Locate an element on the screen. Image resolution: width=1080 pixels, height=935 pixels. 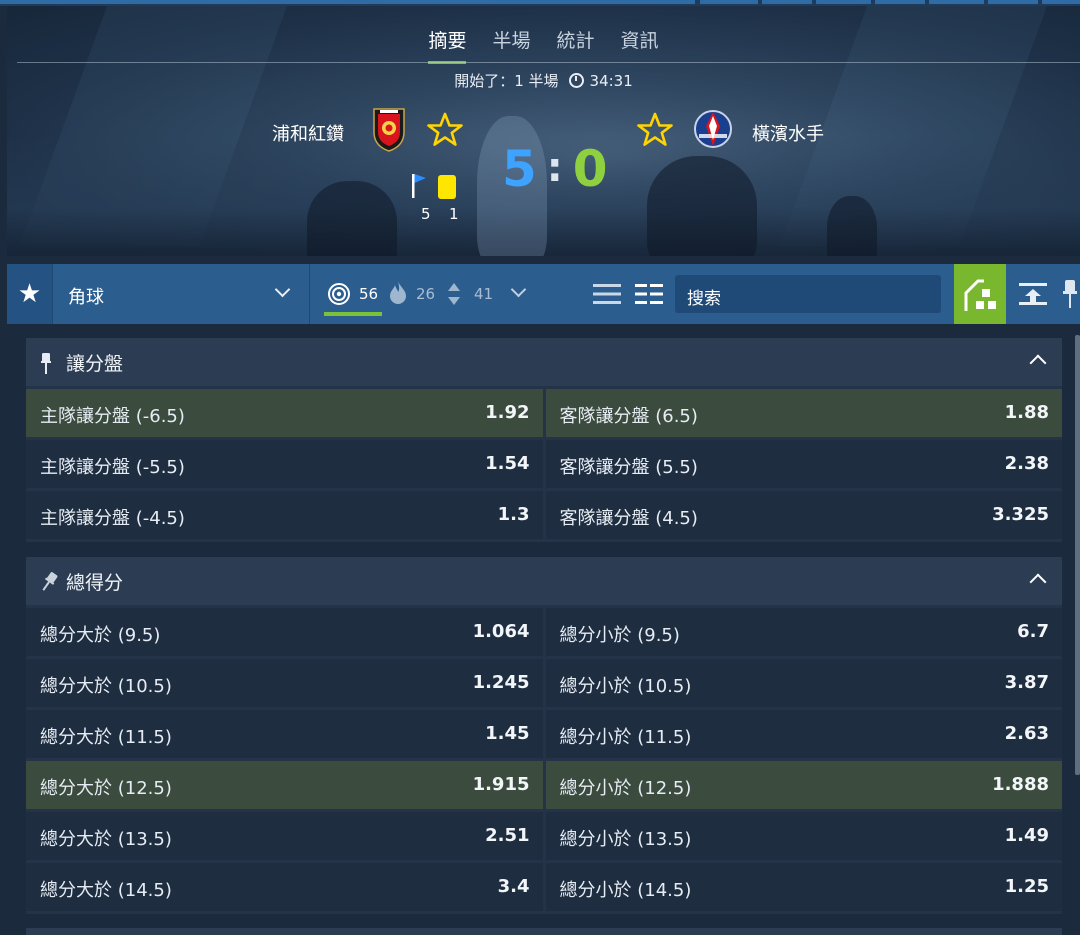
odds-cell: 客隊讓分盤 (5.5) 2.38 is located at coordinates (803, 464).